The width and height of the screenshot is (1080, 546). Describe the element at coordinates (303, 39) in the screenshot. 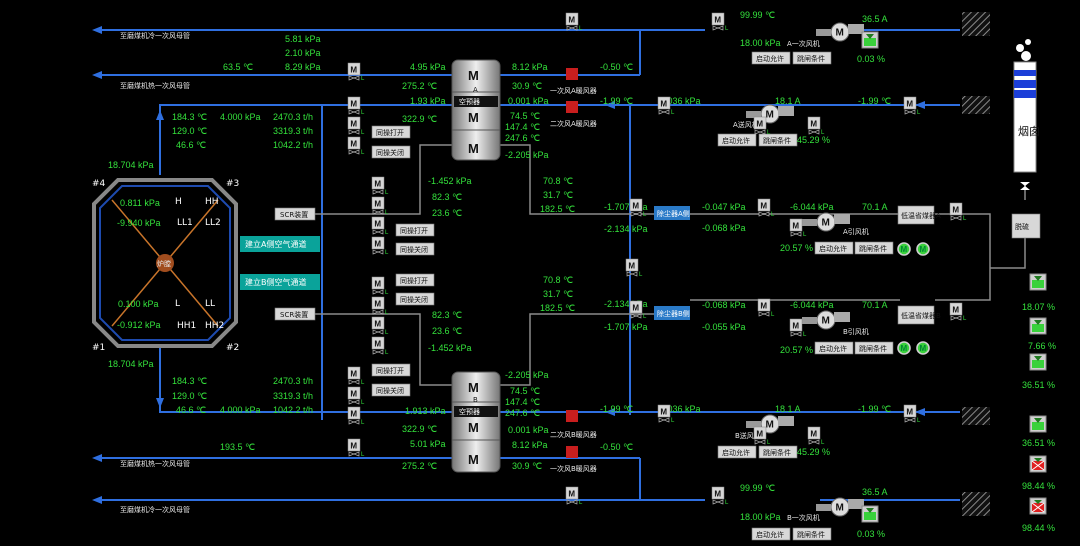

I see `value: 5.81 kPa` at that location.